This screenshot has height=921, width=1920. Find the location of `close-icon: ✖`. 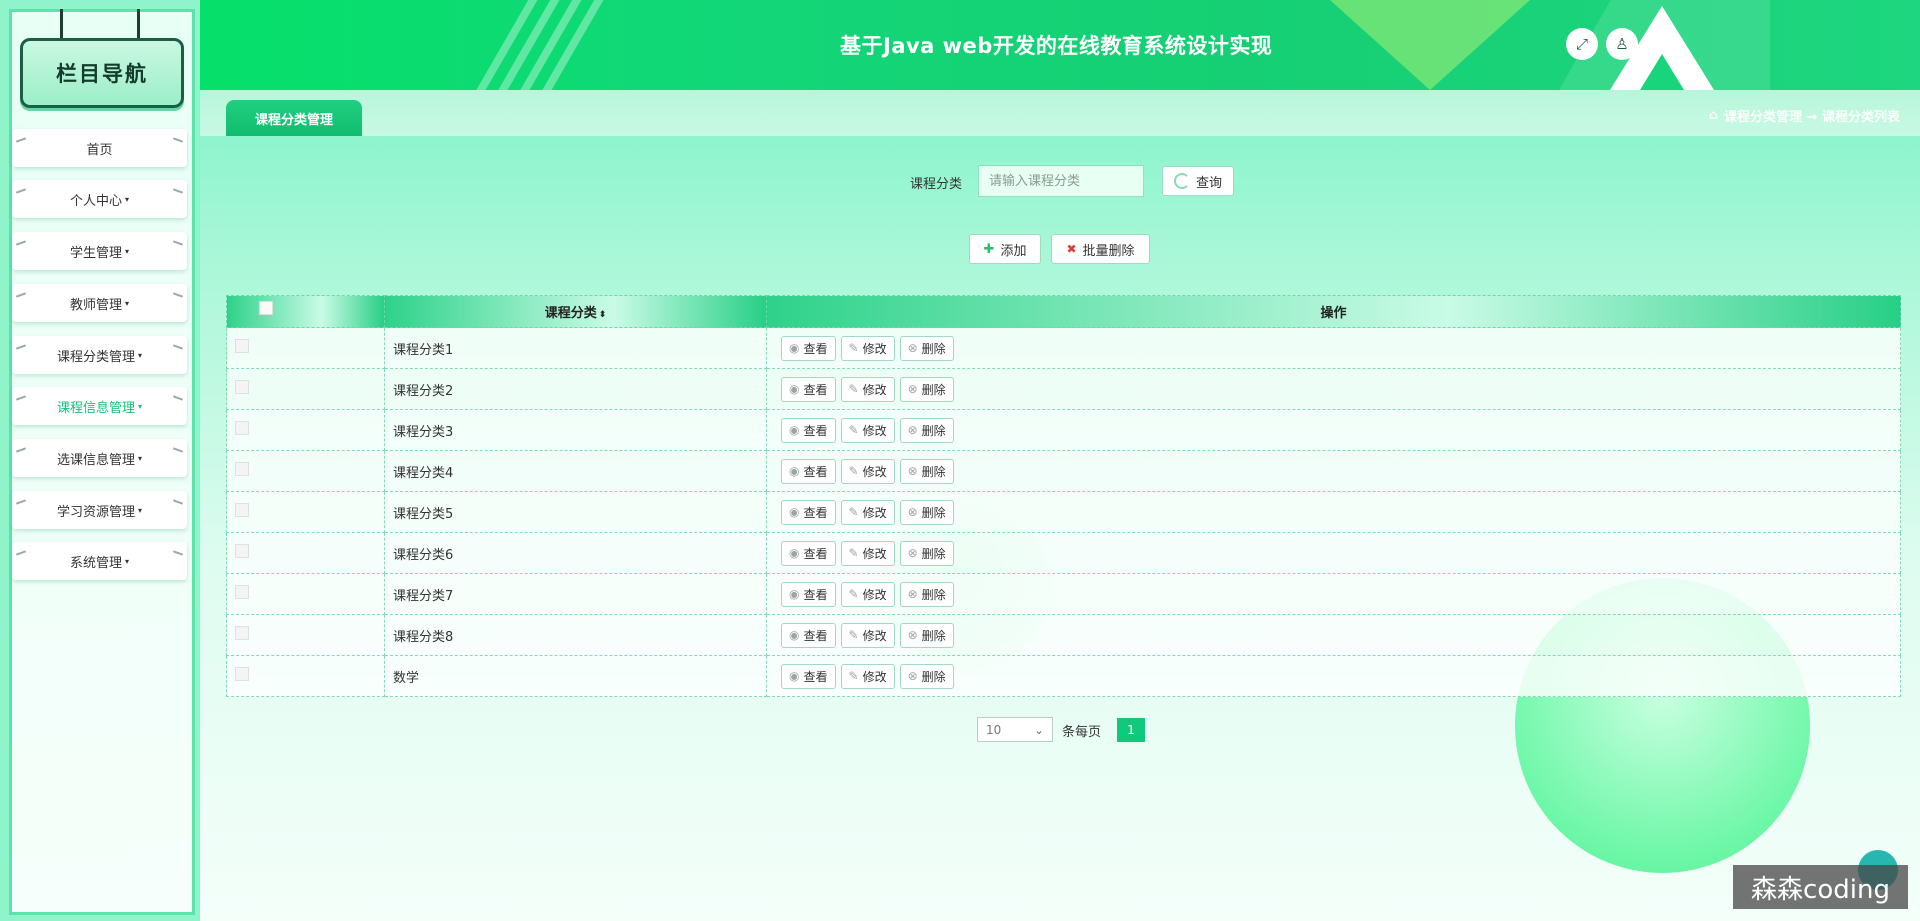

close-icon: ✖ is located at coordinates (1071, 249).